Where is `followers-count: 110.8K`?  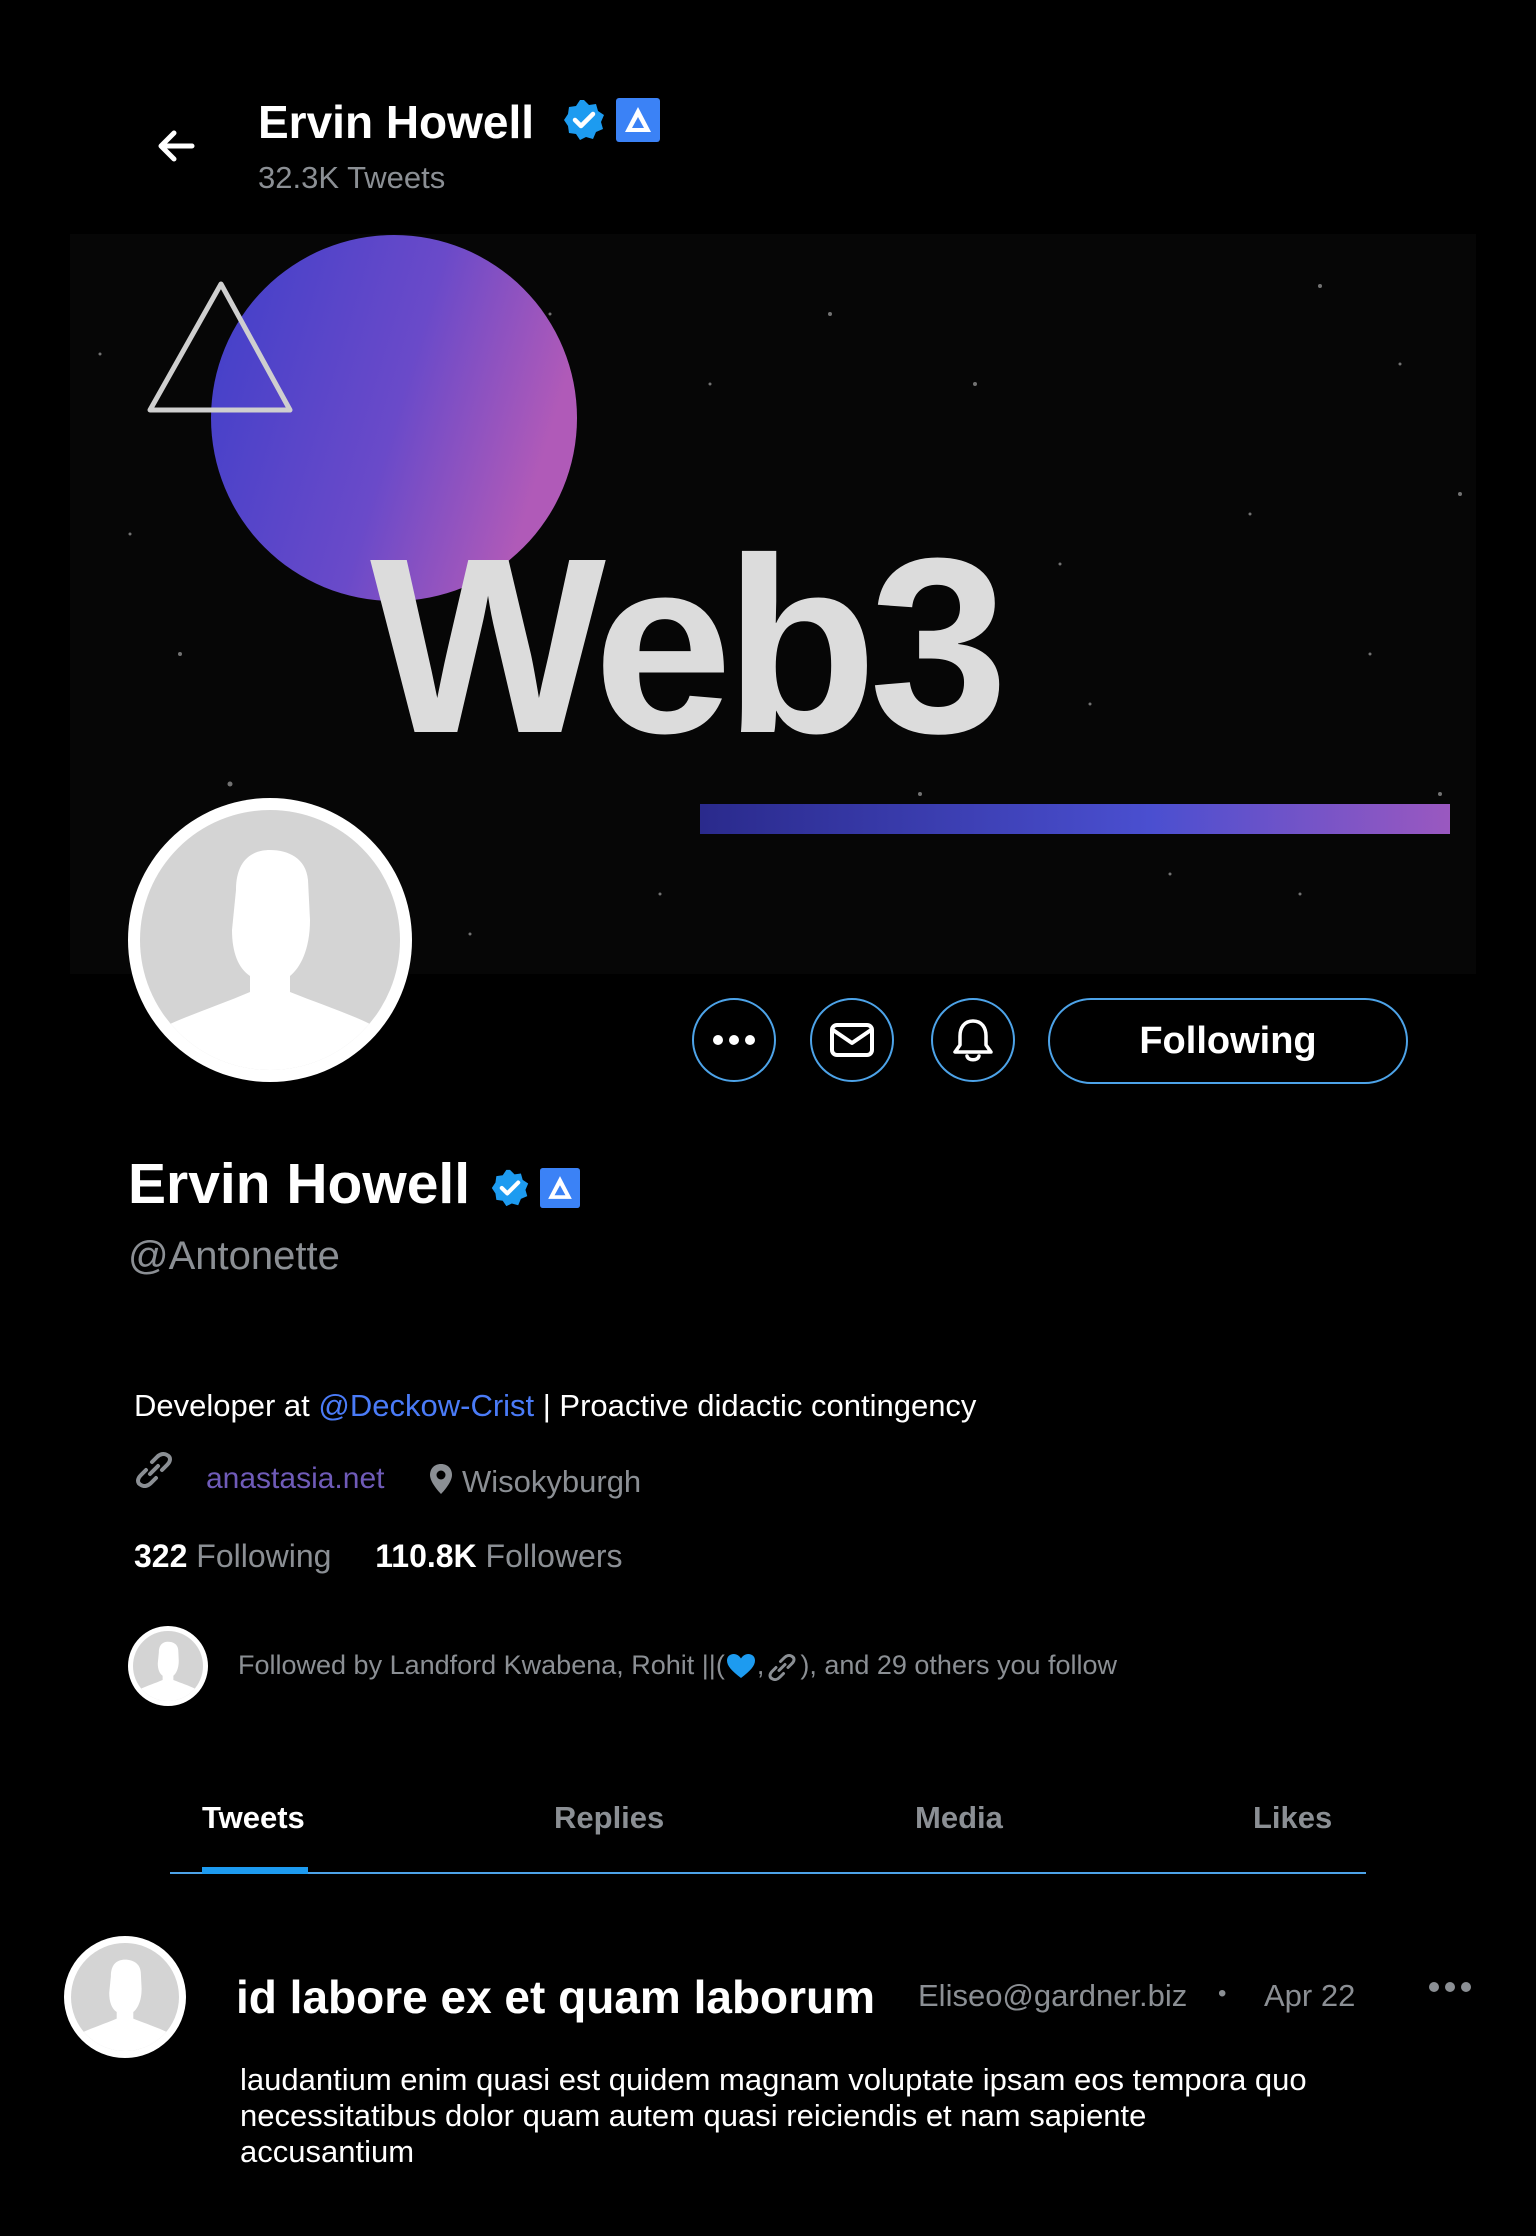
followers-count: 110.8K is located at coordinates (426, 1556).